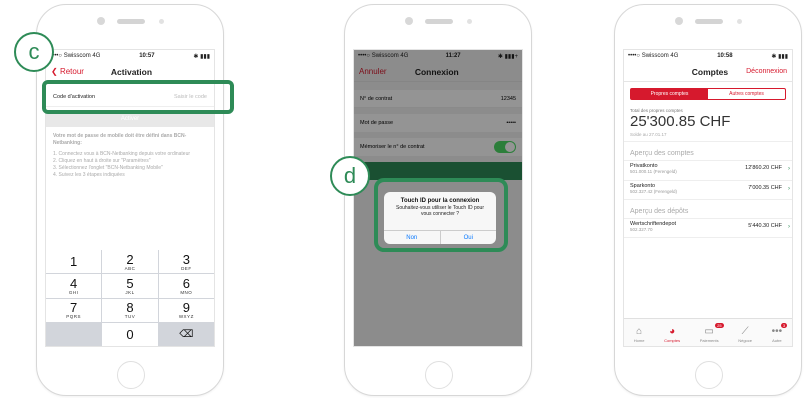 The width and height of the screenshot is (804, 398). I want to click on tab-comptes: ◕ Comptes, so click(672, 334).